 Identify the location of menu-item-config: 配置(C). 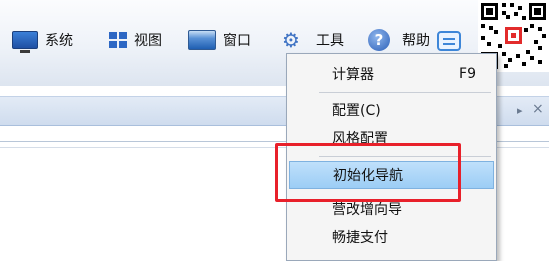
(391, 110).